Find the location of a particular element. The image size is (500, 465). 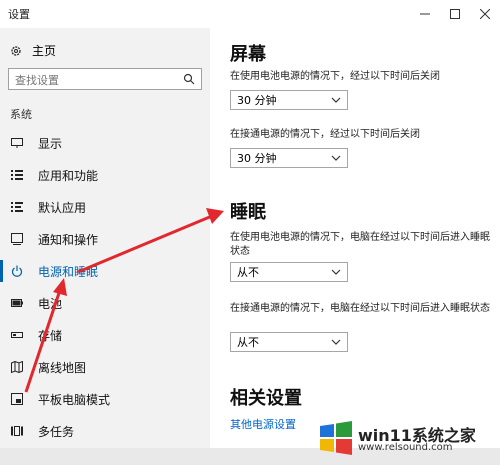

sidebar-item-label: 应用和功能 is located at coordinates (68, 175).